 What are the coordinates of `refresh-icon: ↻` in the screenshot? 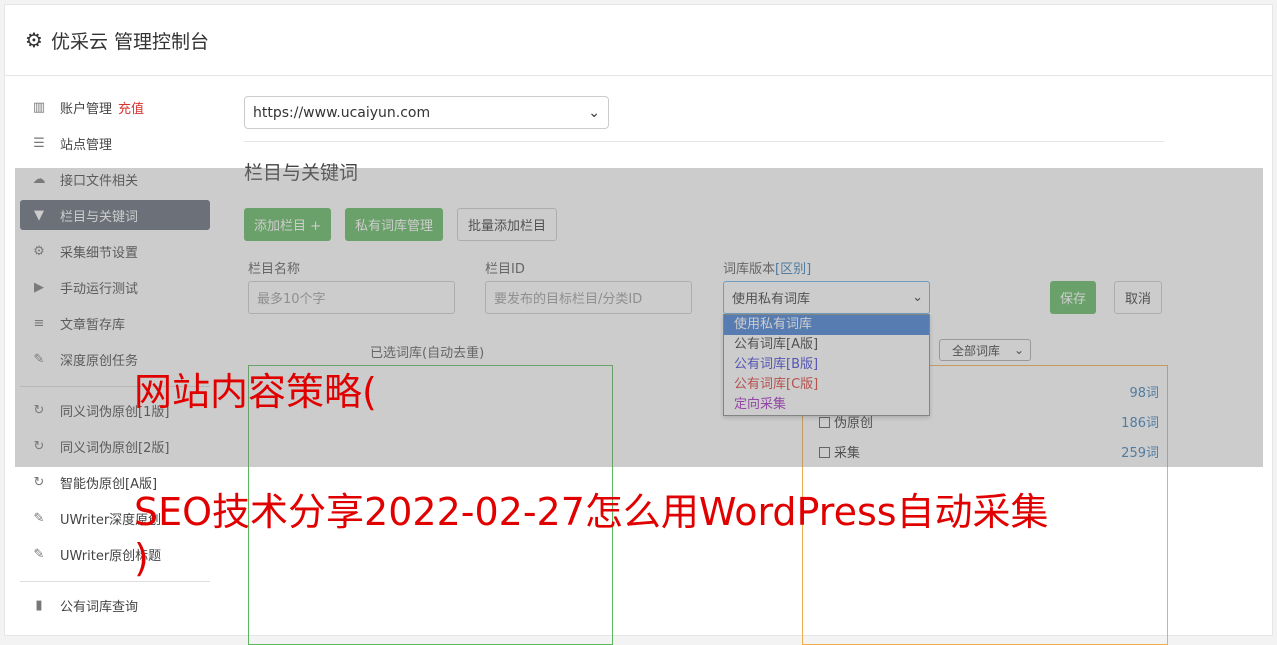 It's located at (39, 482).